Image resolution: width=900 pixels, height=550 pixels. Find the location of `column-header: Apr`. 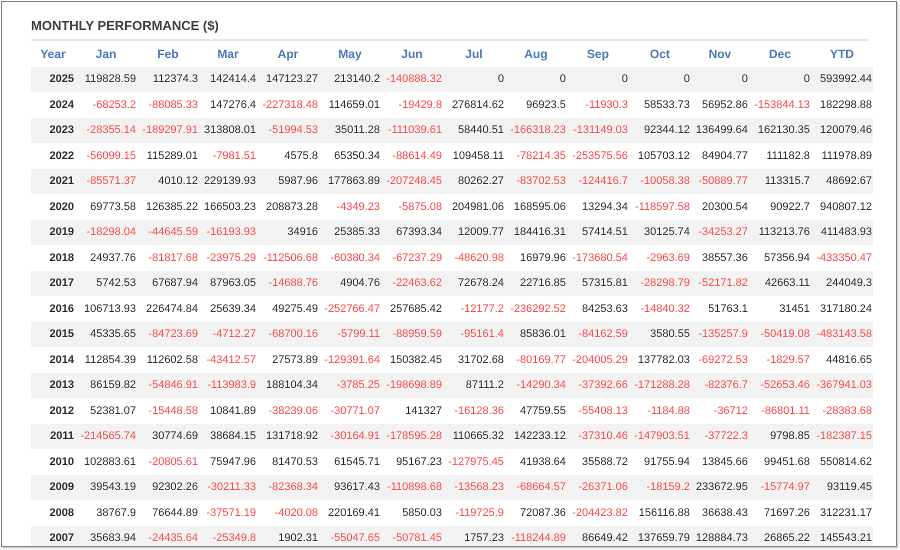

column-header: Apr is located at coordinates (288, 54).